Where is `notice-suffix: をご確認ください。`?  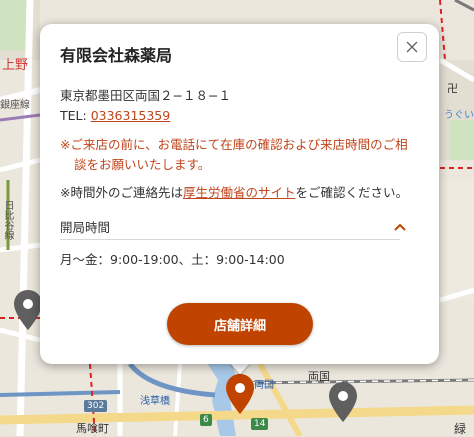 notice-suffix: をご確認ください。 is located at coordinates (352, 192).